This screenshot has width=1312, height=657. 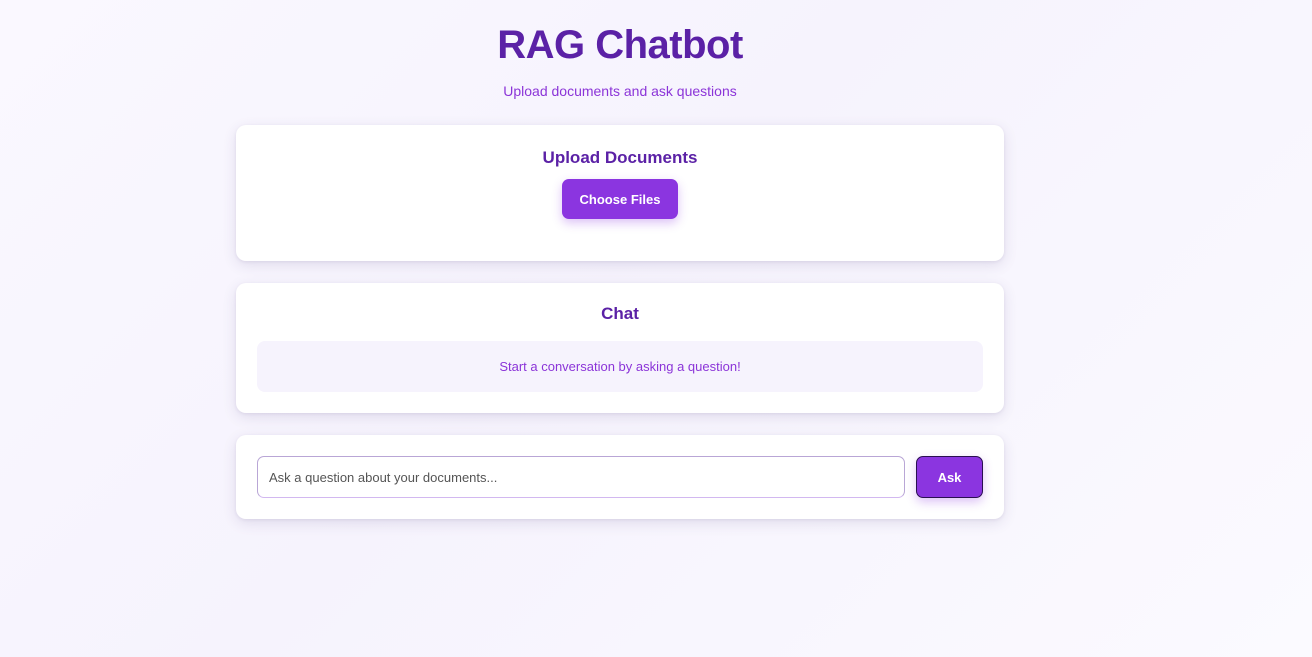 I want to click on page-title: RAG Chatbot, so click(x=620, y=45).